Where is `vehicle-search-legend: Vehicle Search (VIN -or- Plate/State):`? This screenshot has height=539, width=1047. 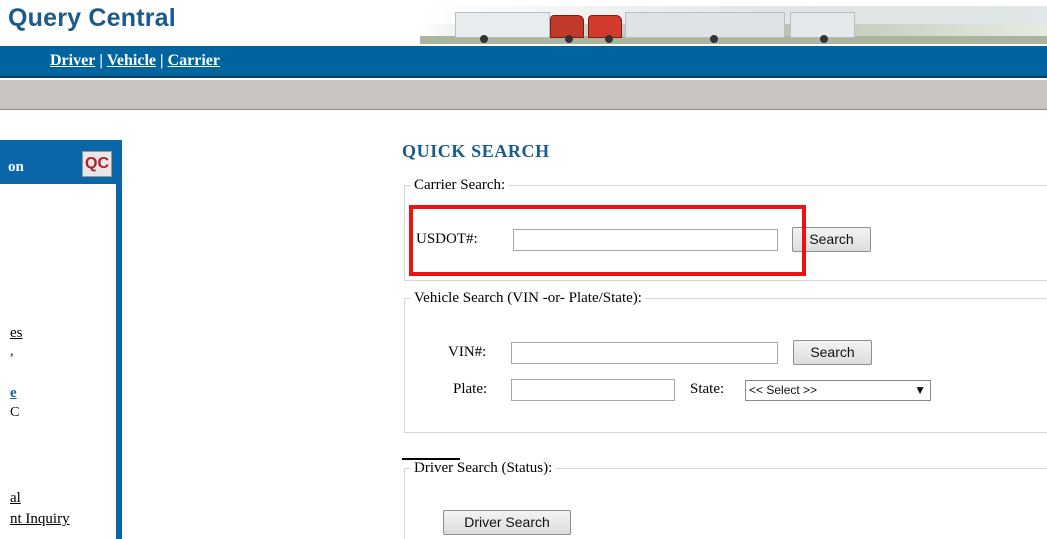
vehicle-search-legend: Vehicle Search (VIN -or- Plate/State): is located at coordinates (528, 298).